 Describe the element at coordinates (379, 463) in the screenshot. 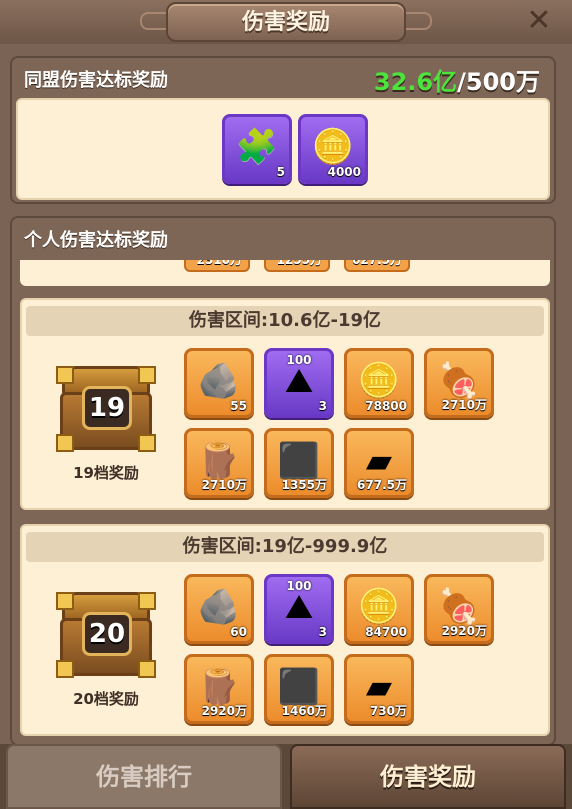

I see `reward-item: ▰ 677.5万` at that location.